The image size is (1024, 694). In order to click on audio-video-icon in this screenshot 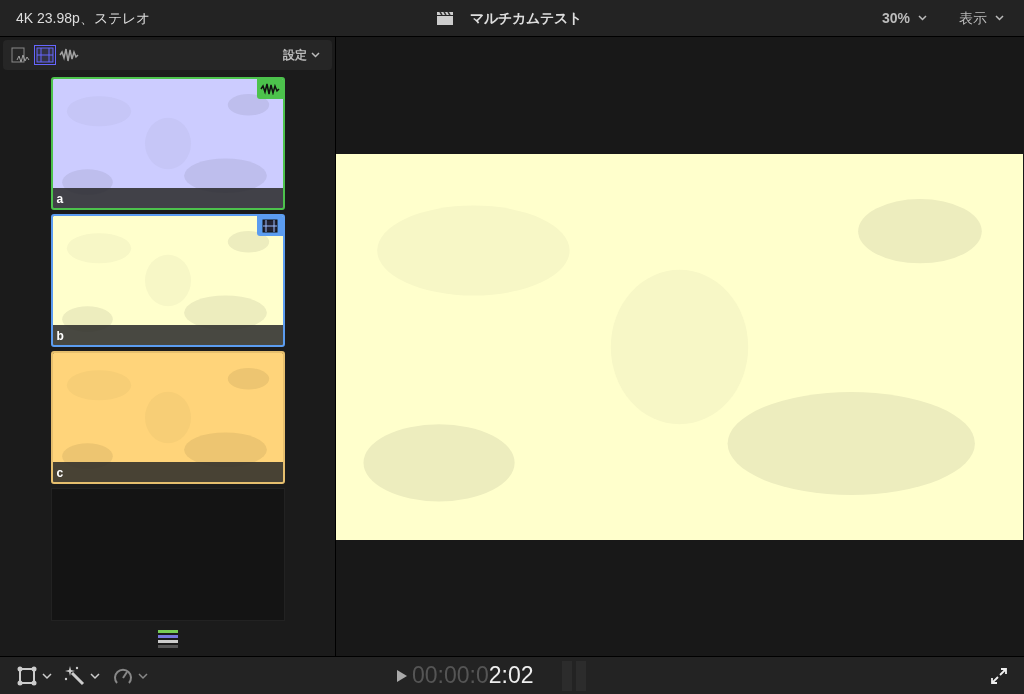, I will do `click(21, 55)`.